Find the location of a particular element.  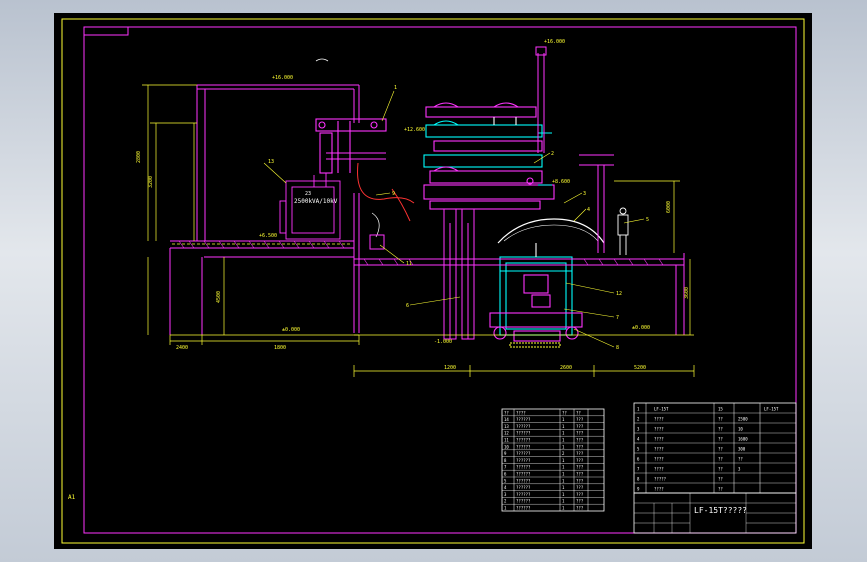

spec-table-cell: 7 is located at coordinates (638, 469).